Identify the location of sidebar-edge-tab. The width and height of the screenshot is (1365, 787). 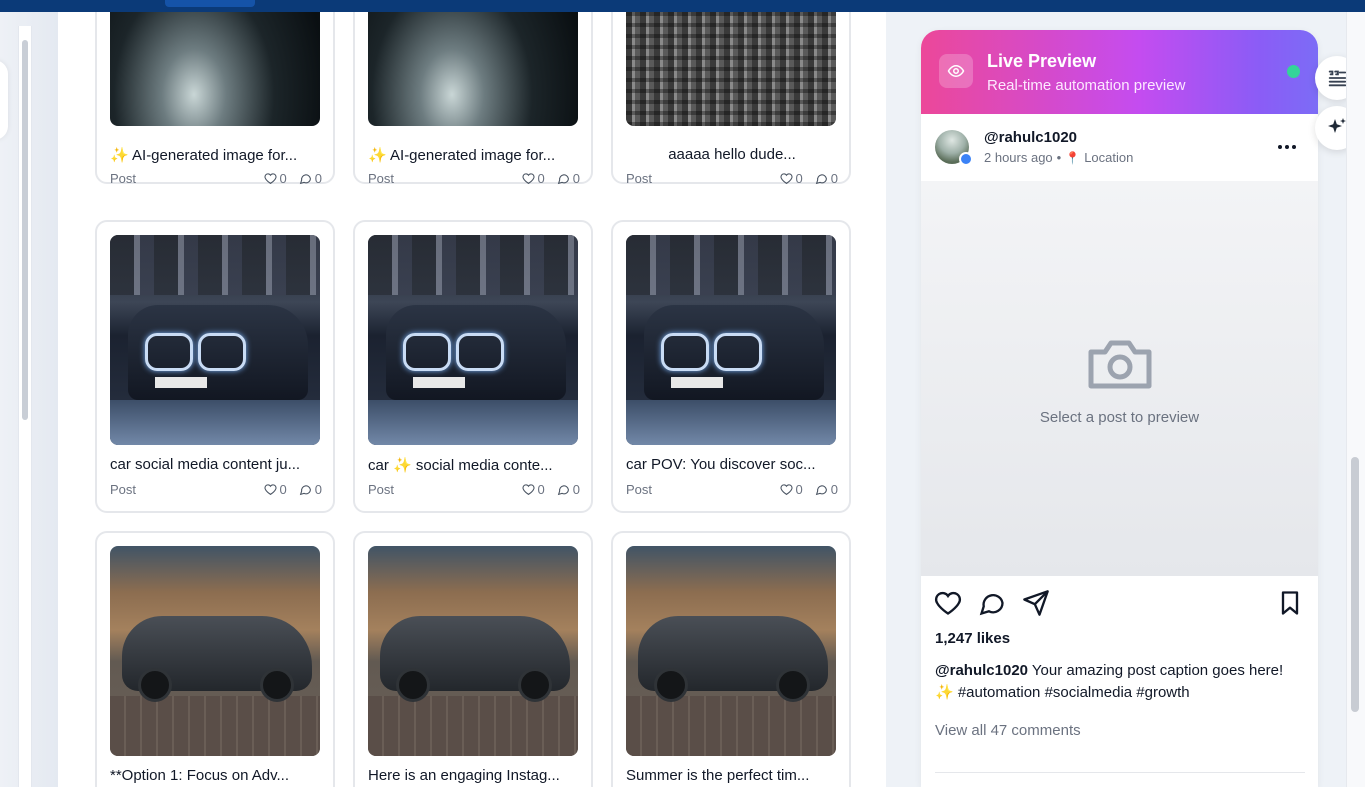
(4, 100).